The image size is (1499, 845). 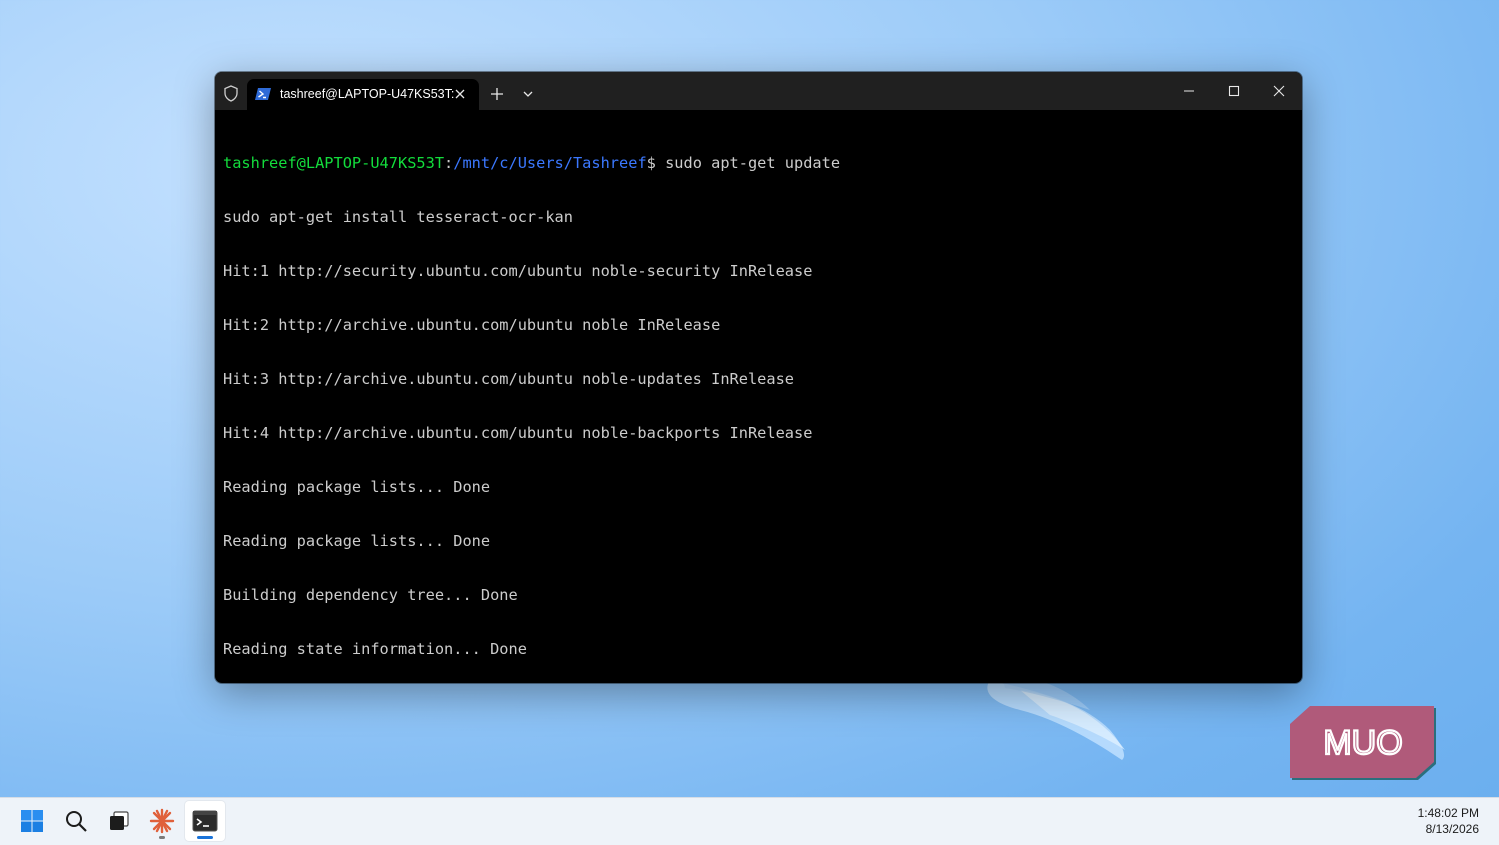 What do you see at coordinates (162, 837) in the screenshot?
I see `running-indicator` at bounding box center [162, 837].